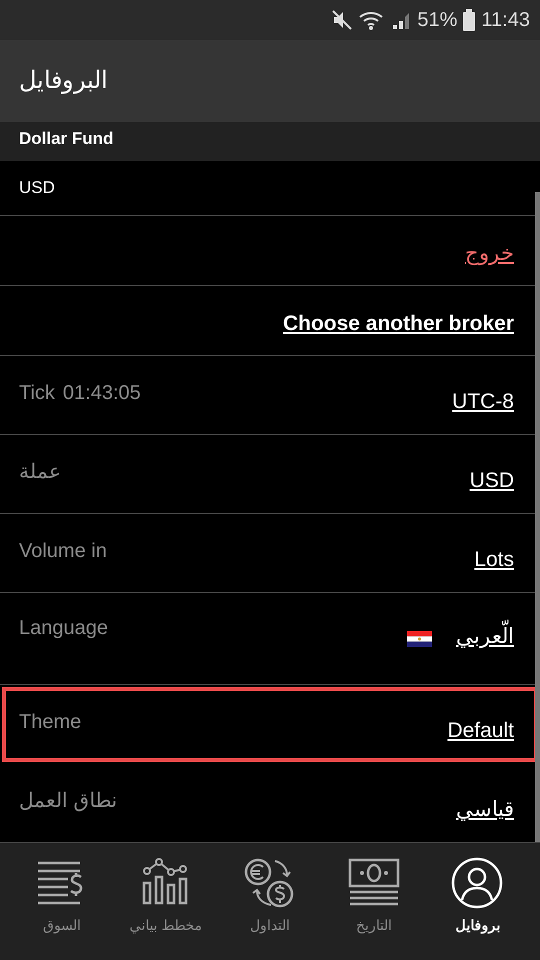 This screenshot has height=960, width=540. Describe the element at coordinates (478, 883) in the screenshot. I see `user-icon` at that location.